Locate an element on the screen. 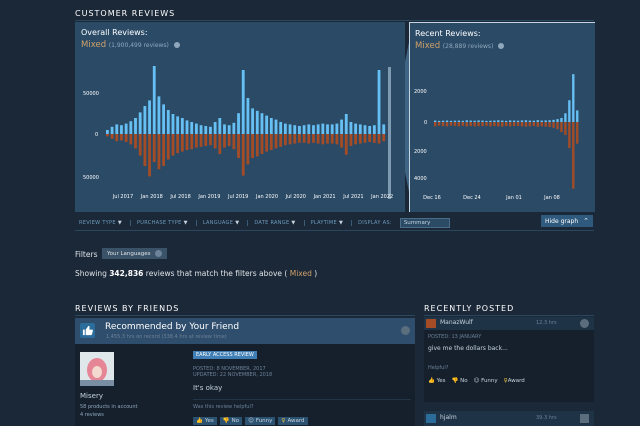 The image size is (640, 426). active-filter-tag: Your Languages is located at coordinates (134, 253).